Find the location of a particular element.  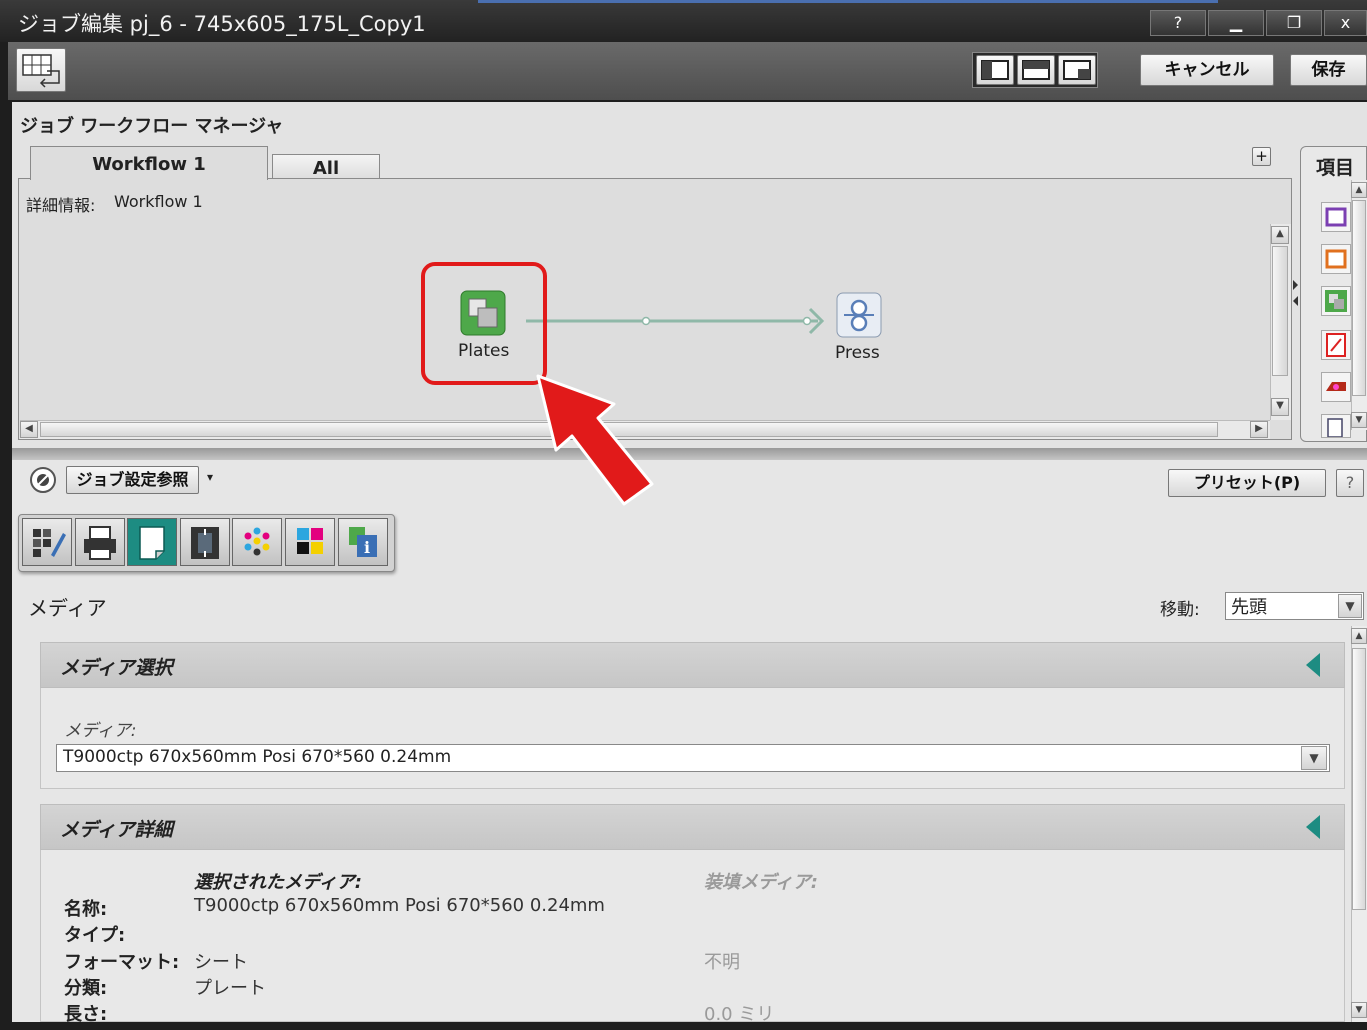

press-node is located at coordinates (859, 315).